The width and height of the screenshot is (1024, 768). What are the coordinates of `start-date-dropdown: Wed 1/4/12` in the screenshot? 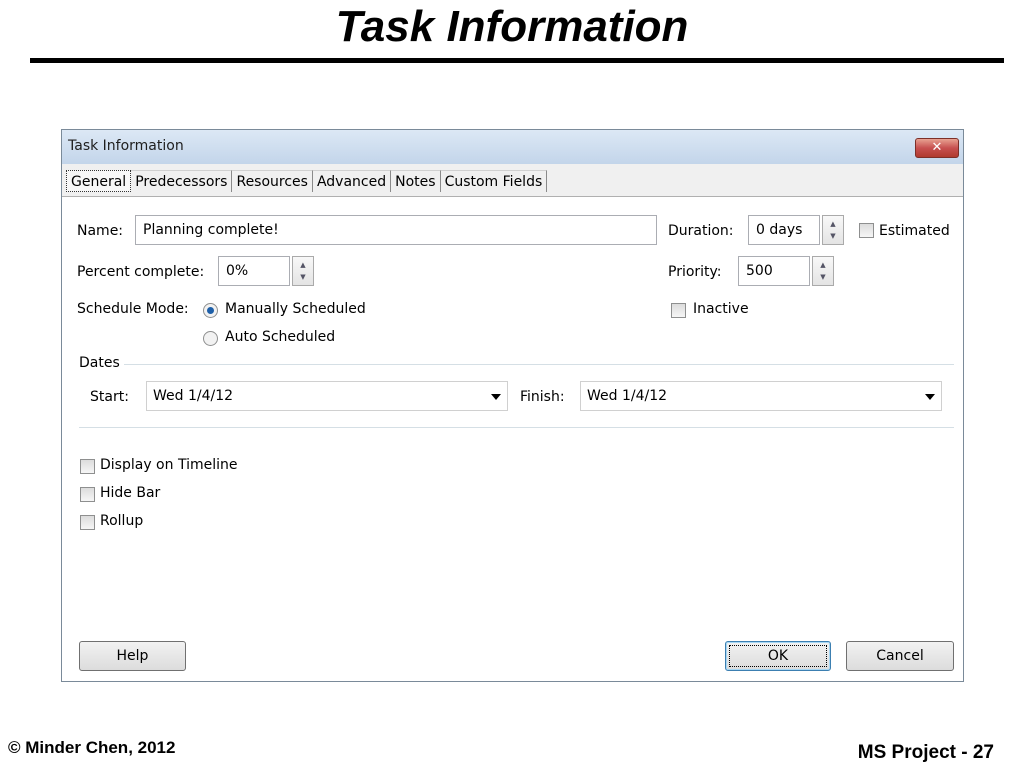 It's located at (327, 396).